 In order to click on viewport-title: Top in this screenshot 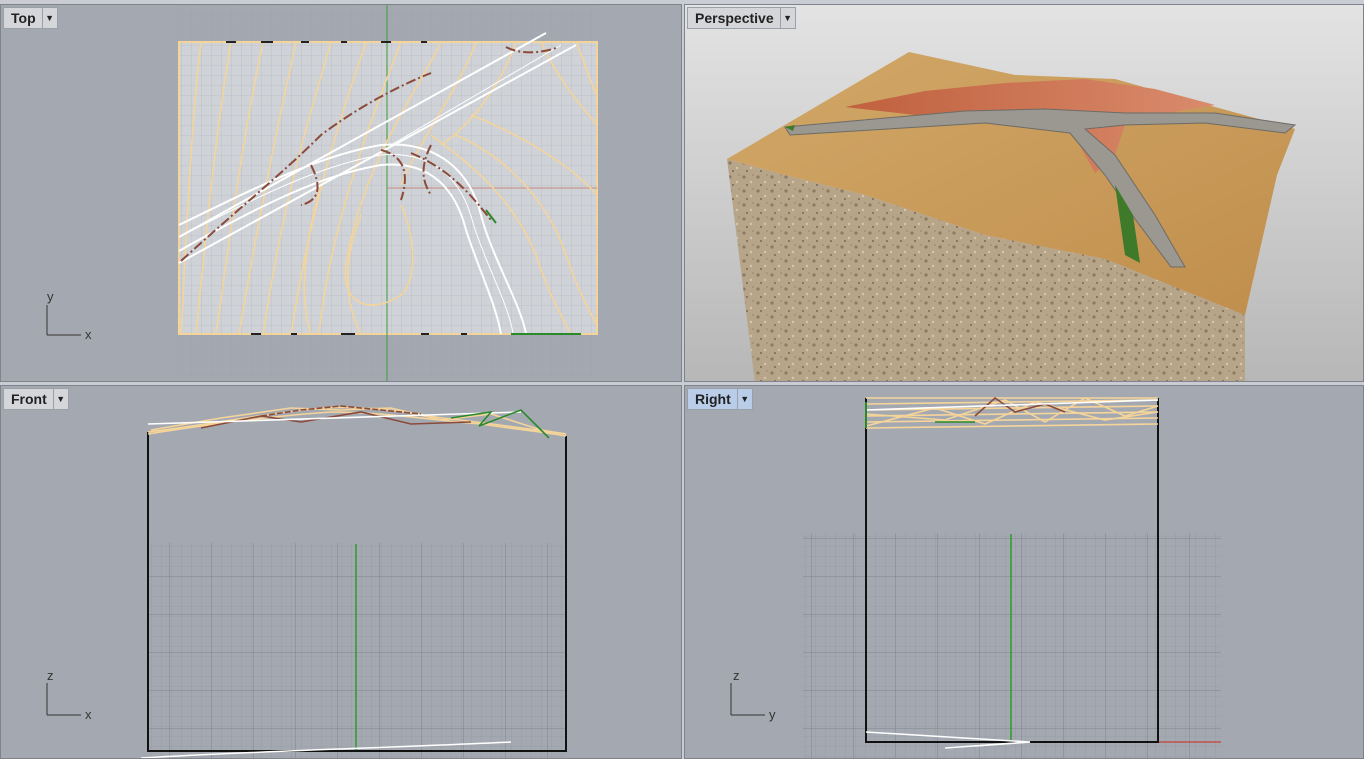, I will do `click(23, 18)`.